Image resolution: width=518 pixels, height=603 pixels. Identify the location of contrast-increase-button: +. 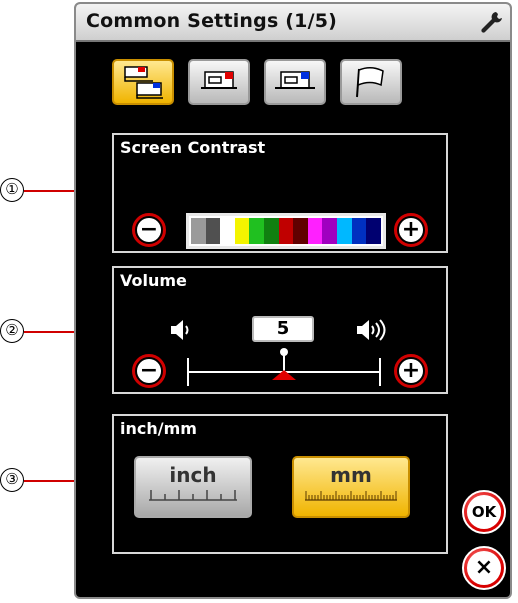
(411, 230).